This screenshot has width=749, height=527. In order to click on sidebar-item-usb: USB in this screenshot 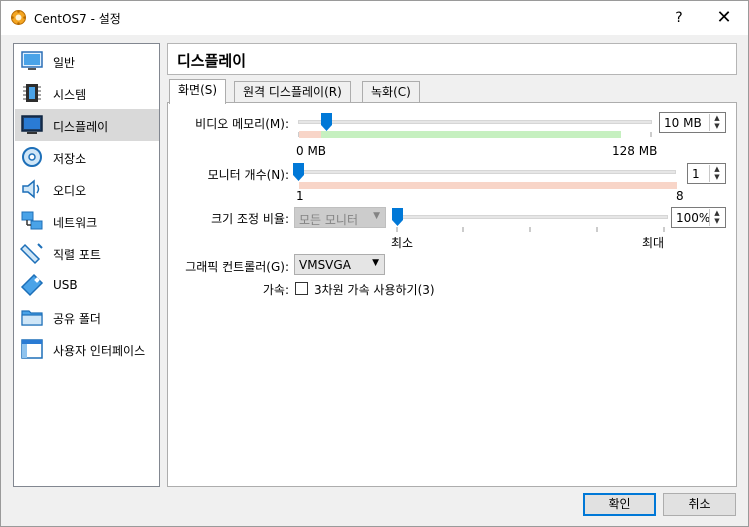, I will do `click(87, 285)`.